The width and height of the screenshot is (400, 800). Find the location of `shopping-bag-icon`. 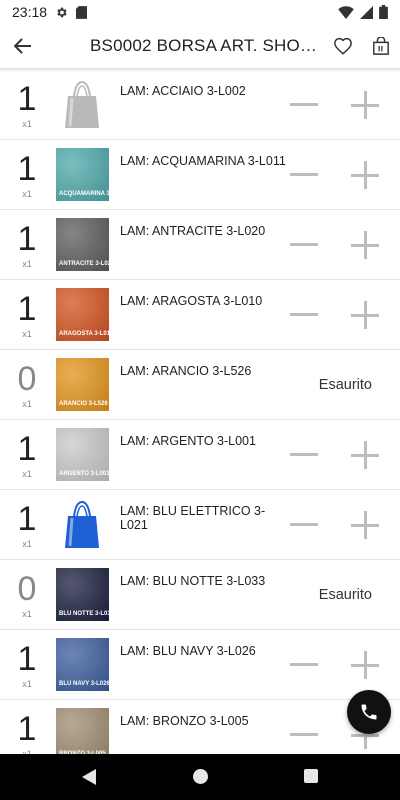

shopping-bag-icon is located at coordinates (381, 46).